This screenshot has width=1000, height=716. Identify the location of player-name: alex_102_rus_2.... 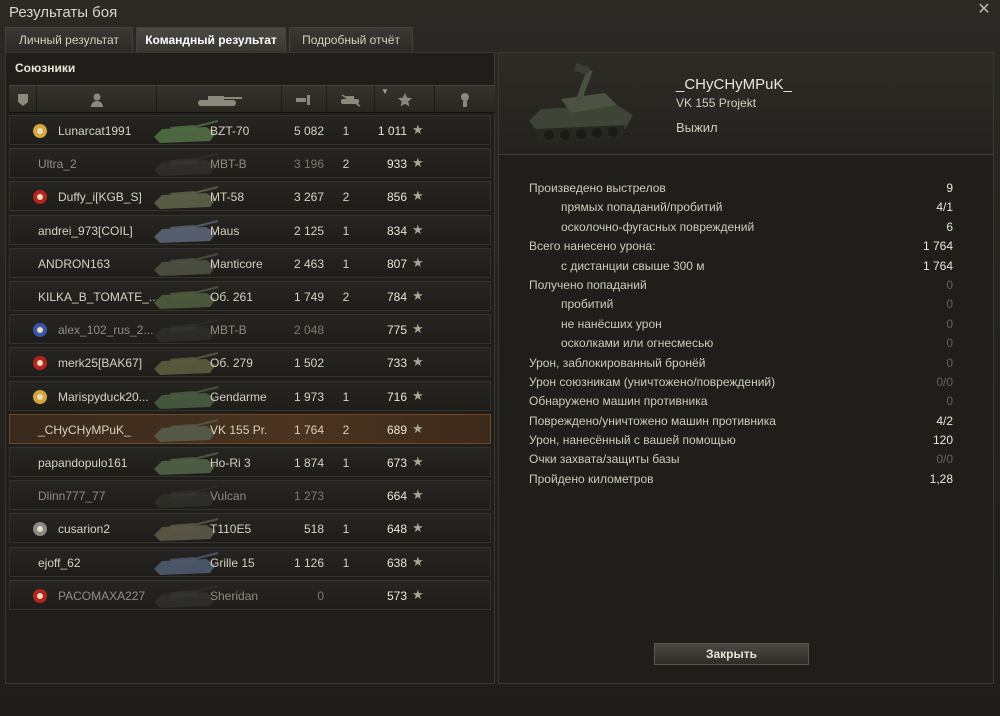
(106, 330).